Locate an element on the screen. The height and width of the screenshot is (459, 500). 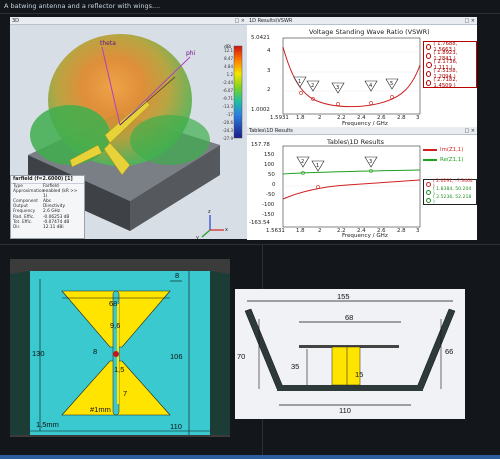
info-value: enabled (kR >> 1) is located at coordinates (60, 194).